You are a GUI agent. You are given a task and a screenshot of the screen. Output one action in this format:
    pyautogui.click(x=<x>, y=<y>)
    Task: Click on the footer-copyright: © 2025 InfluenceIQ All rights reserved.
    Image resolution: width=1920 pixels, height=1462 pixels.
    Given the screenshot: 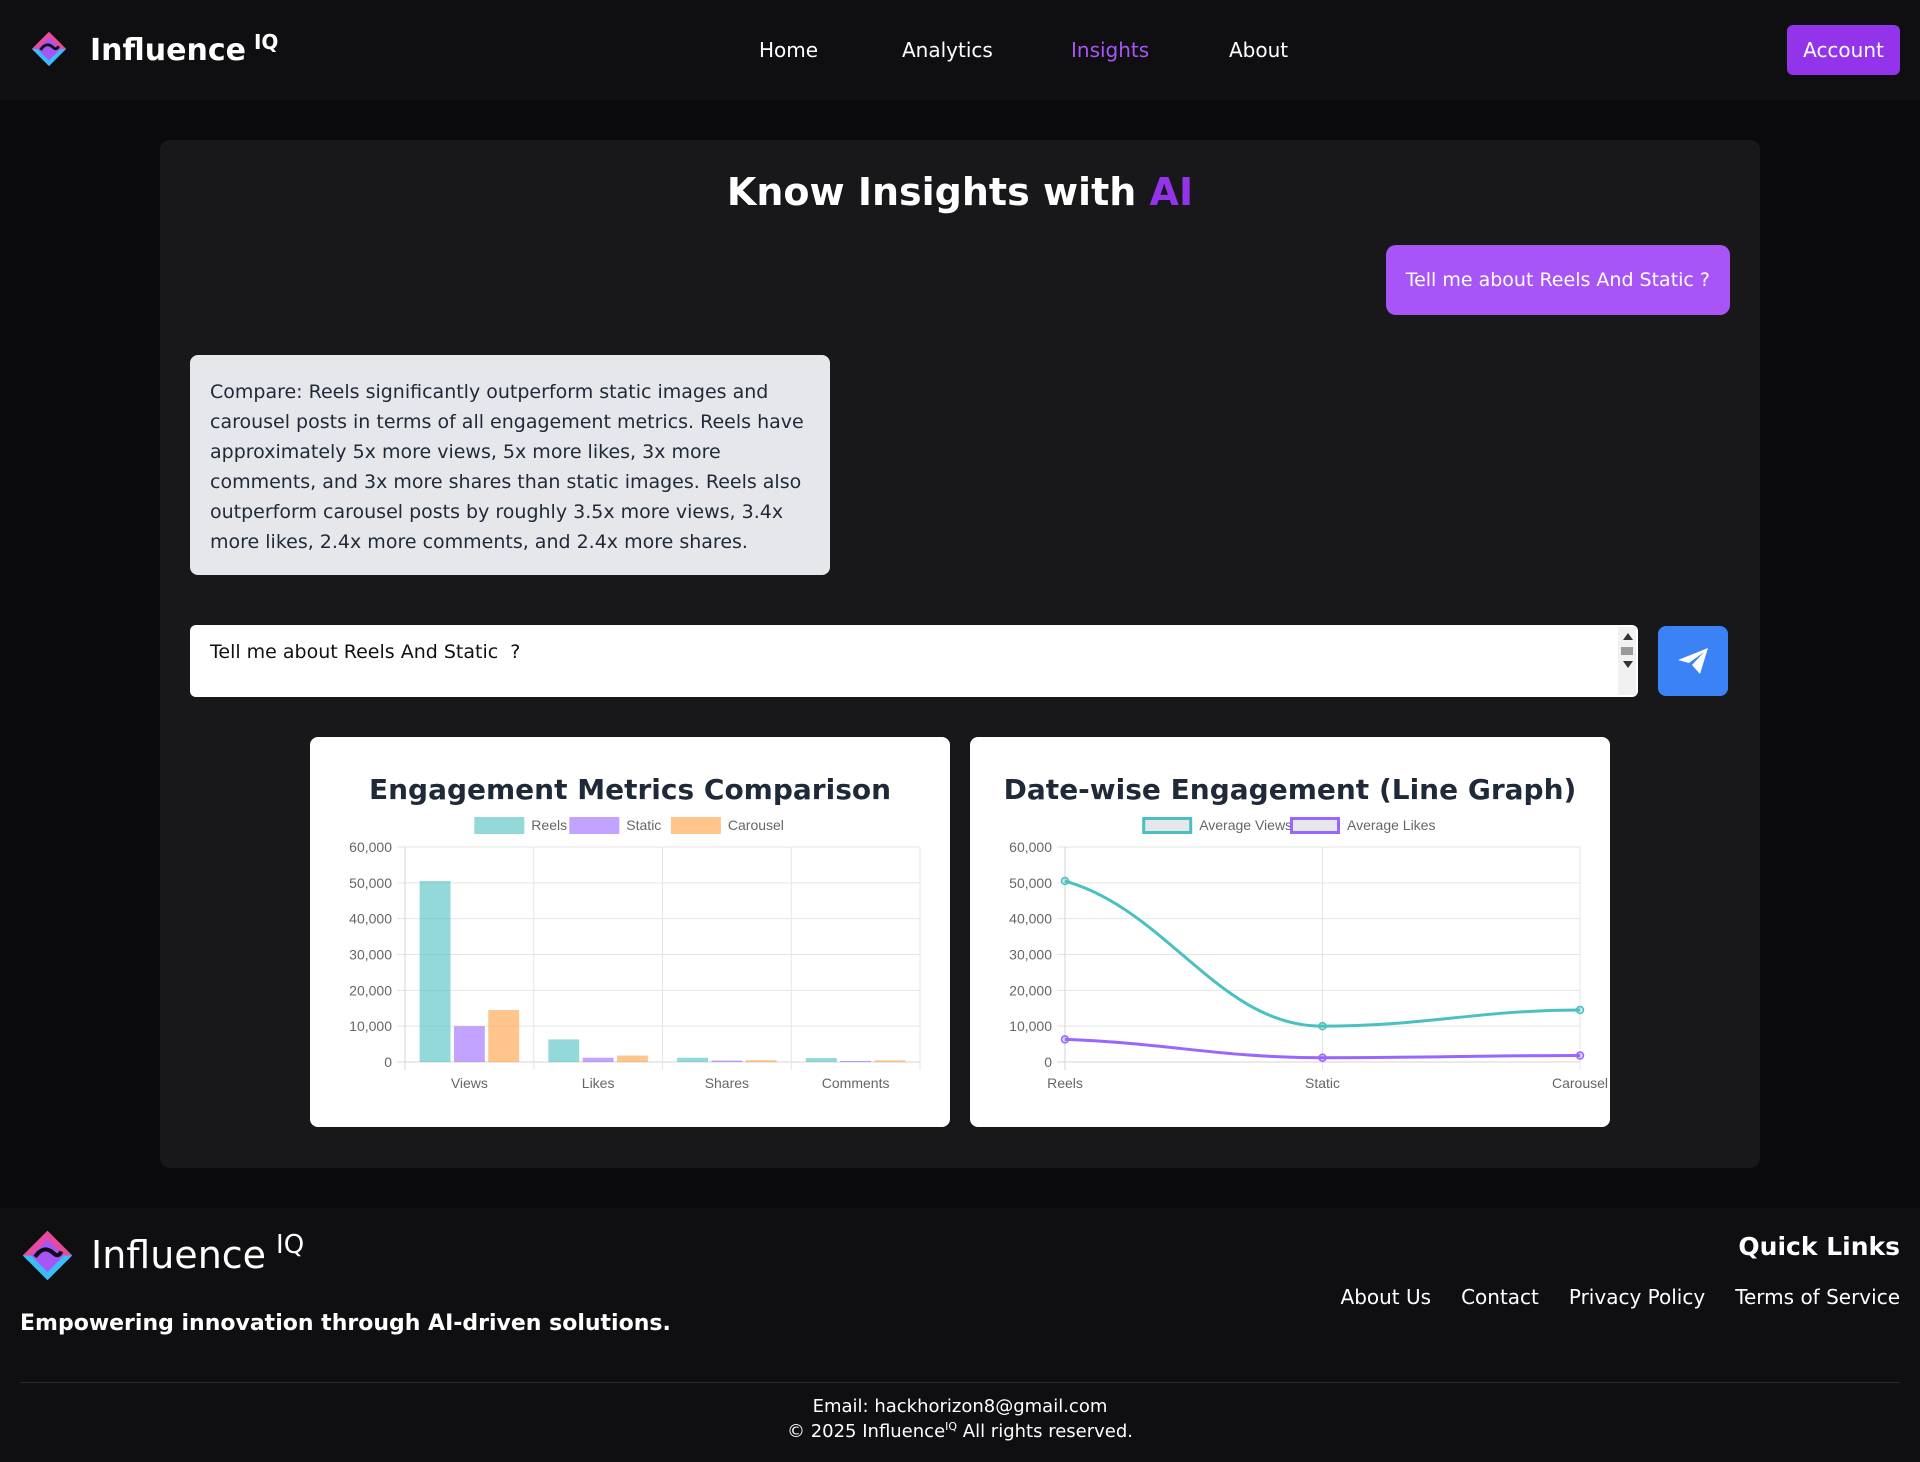 What is the action you would take?
    pyautogui.click(x=960, y=1431)
    